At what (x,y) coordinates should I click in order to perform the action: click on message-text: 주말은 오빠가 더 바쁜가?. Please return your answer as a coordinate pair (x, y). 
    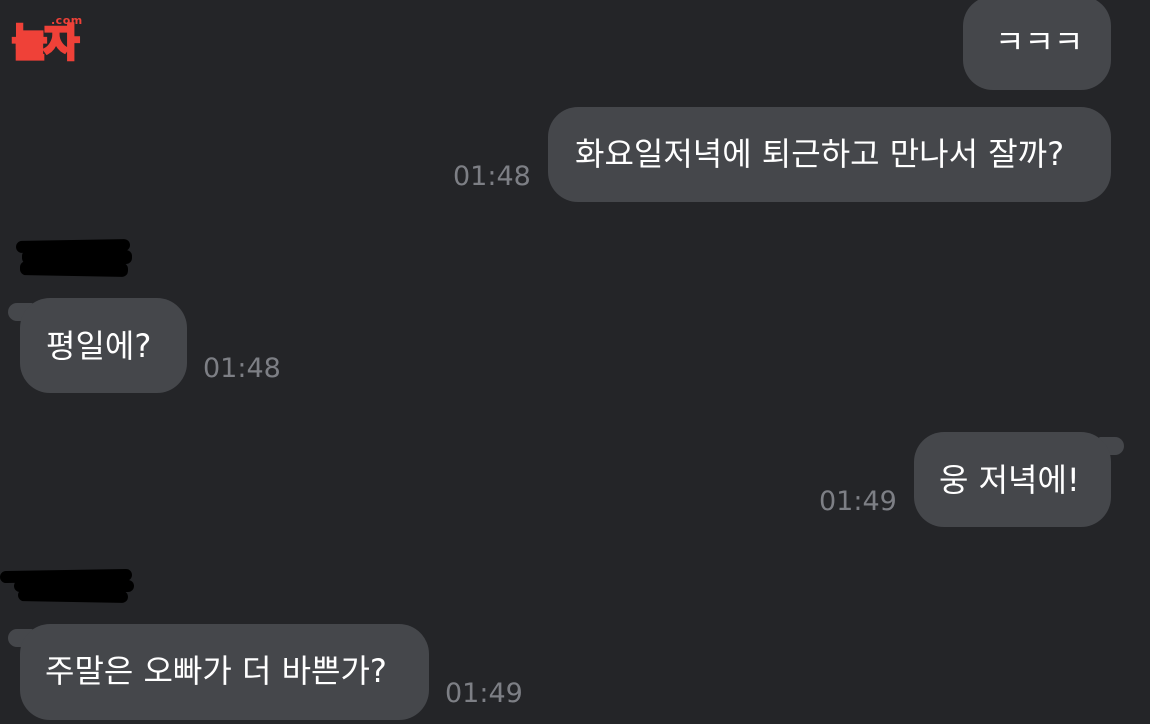
    Looking at the image, I should click on (216, 671).